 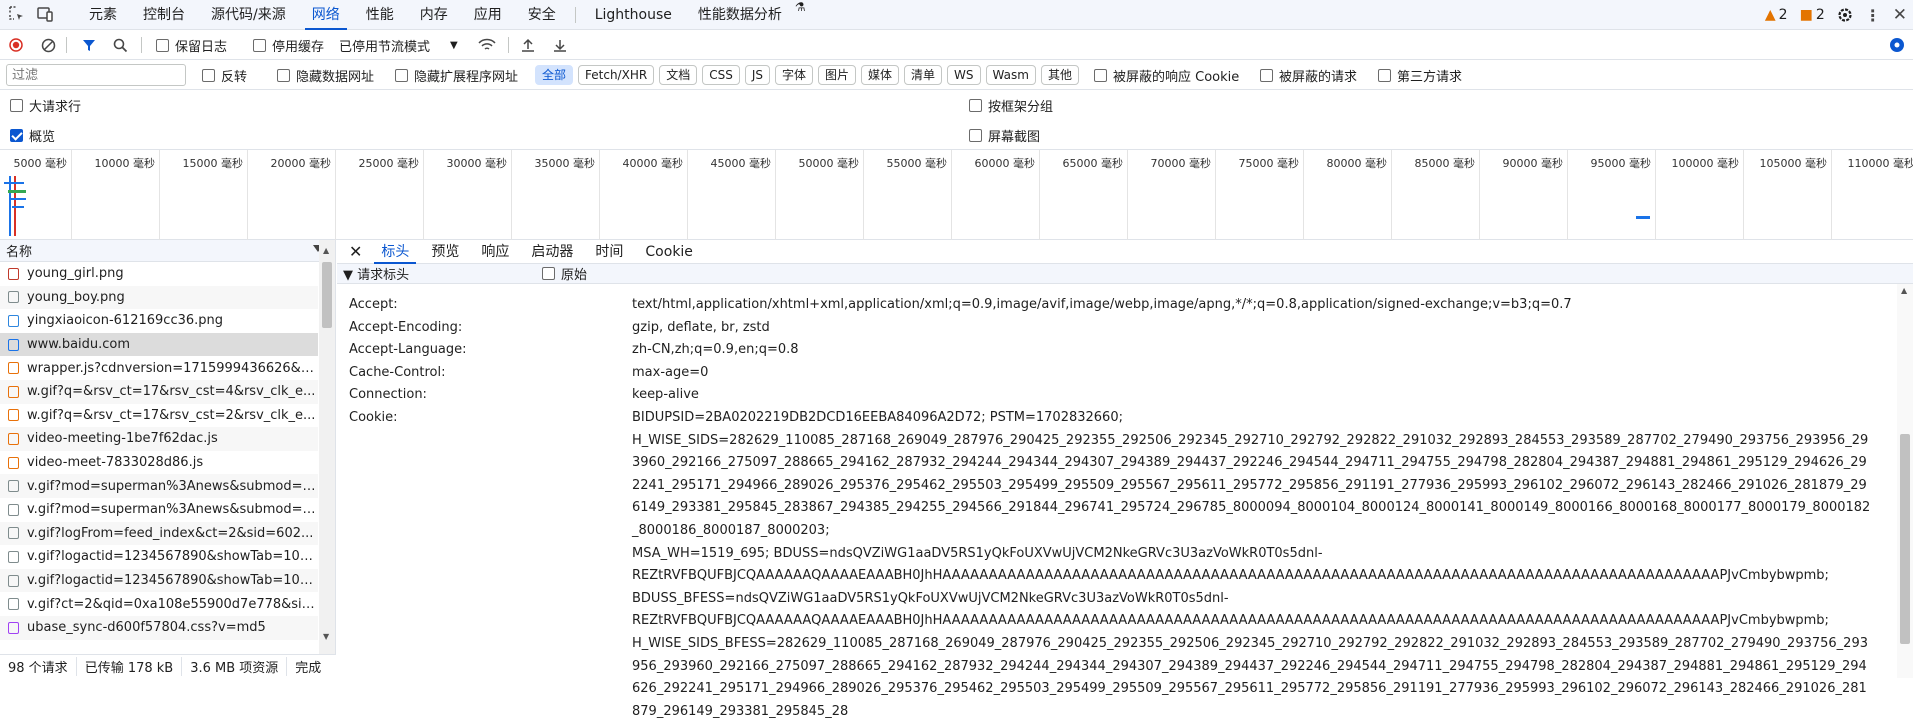 I want to click on tab-1: 控制台, so click(x=164, y=15).